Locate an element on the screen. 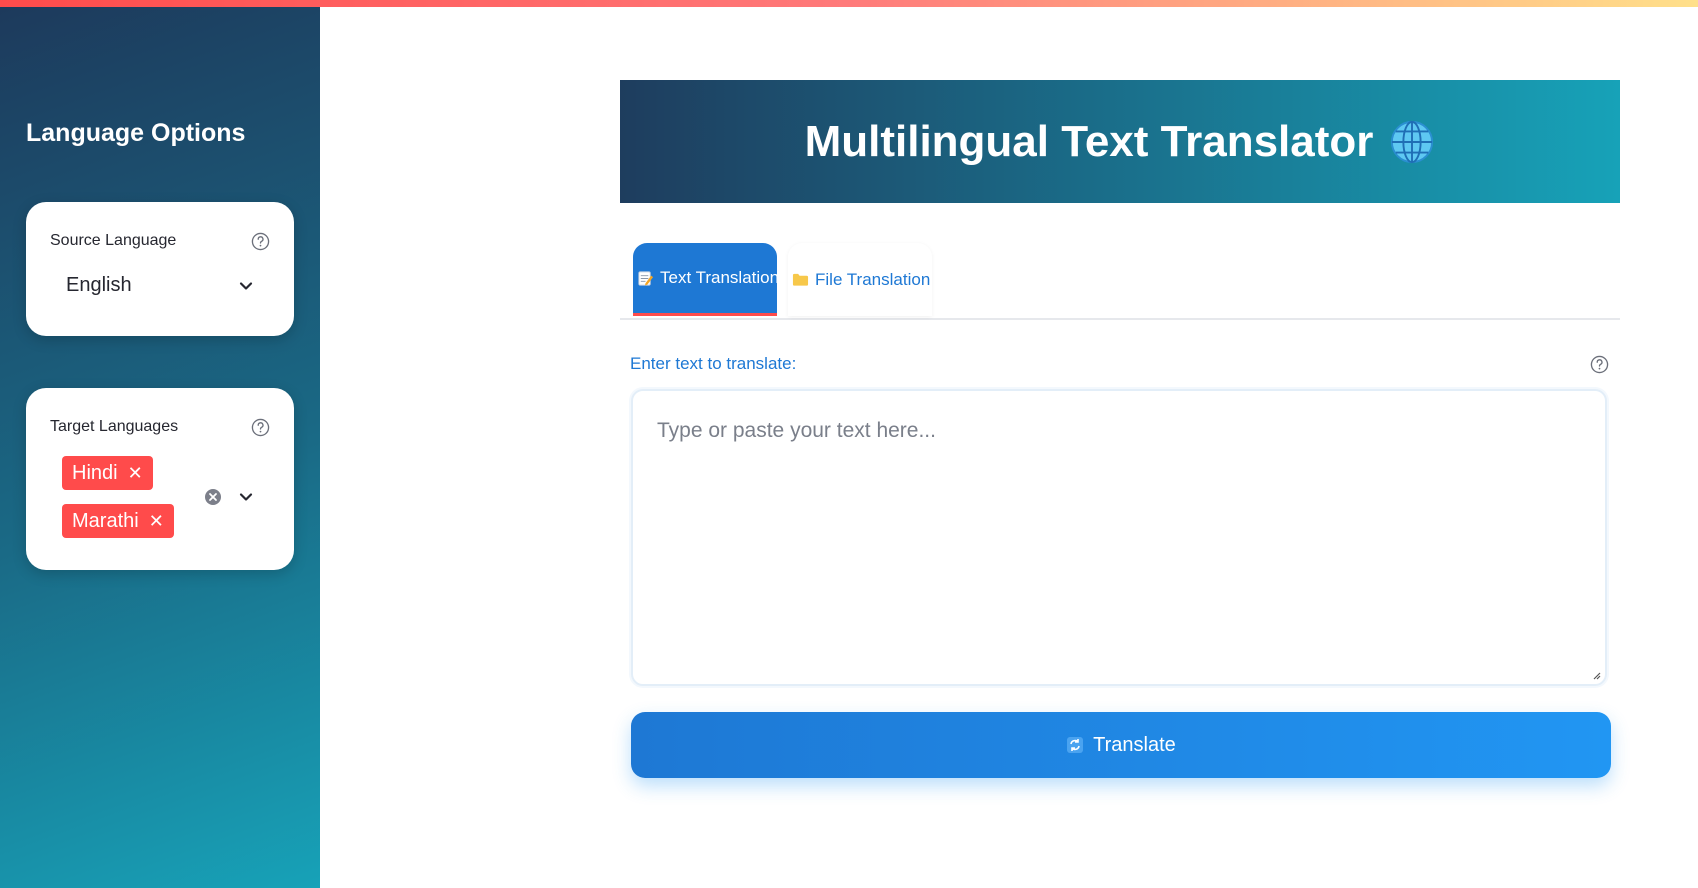 Image resolution: width=1698 pixels, height=888 pixels. language-tag-marathi: Marathi ✕ is located at coordinates (118, 521).